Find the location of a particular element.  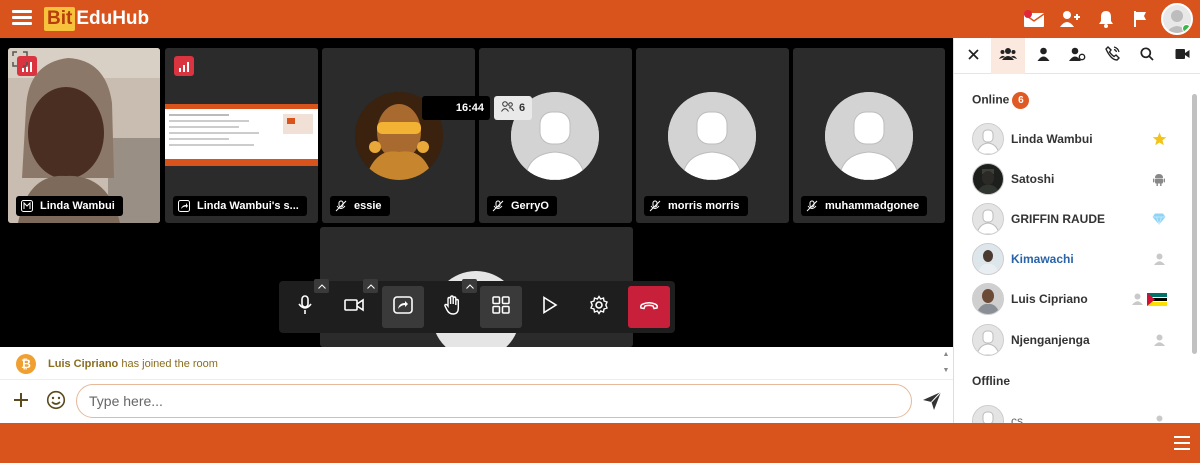

tab-user is located at coordinates (1043, 56).